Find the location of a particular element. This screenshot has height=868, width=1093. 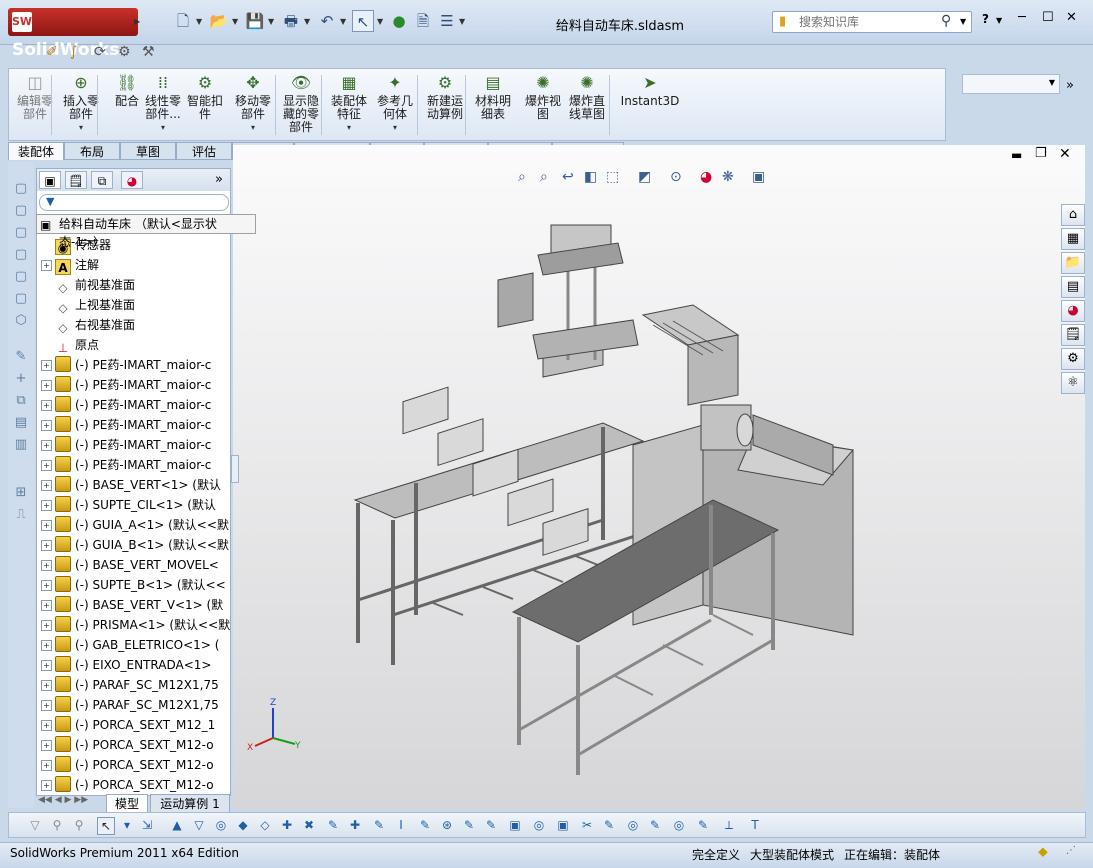

display-manager-tab-icon: ◕ is located at coordinates (132, 180).